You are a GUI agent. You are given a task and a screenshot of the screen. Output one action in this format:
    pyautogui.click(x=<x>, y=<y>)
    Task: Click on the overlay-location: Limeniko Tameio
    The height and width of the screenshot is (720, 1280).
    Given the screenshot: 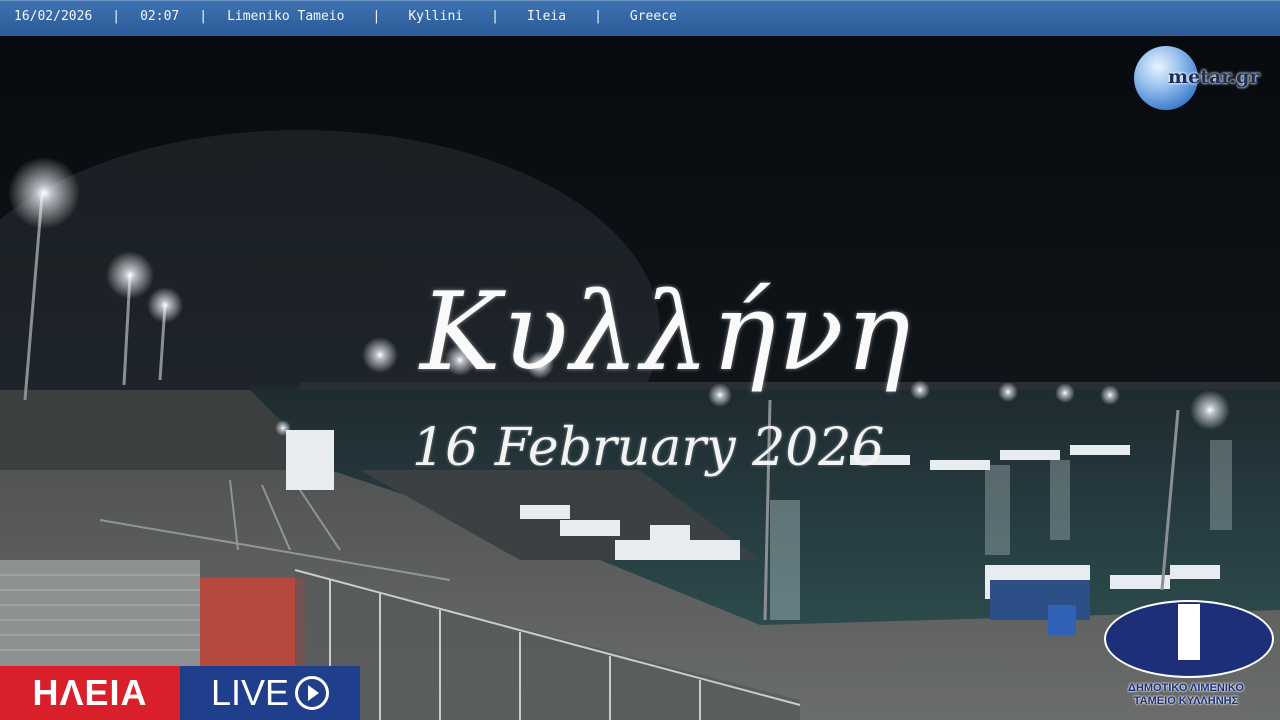 What is the action you would take?
    pyautogui.click(x=286, y=16)
    